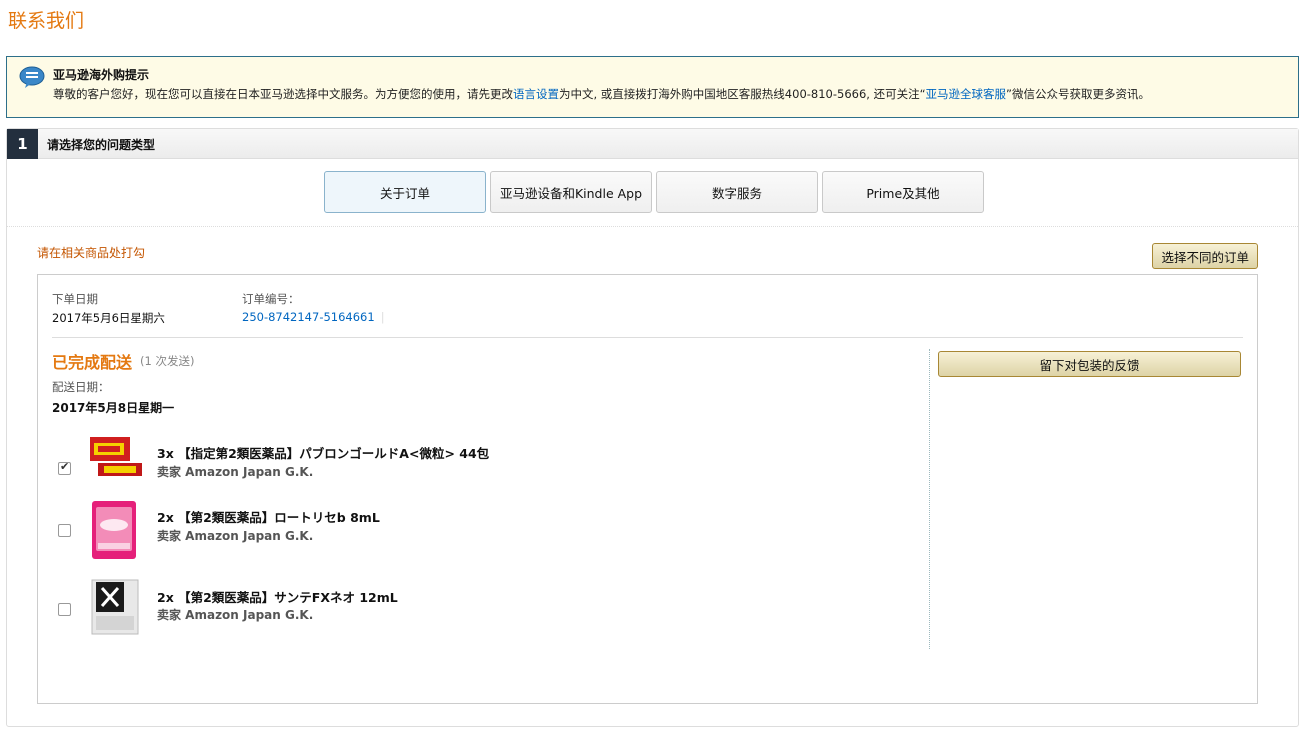 The height and width of the screenshot is (733, 1304). Describe the element at coordinates (81, 387) in the screenshot. I see `delivery-date-label: 配送日期：` at that location.